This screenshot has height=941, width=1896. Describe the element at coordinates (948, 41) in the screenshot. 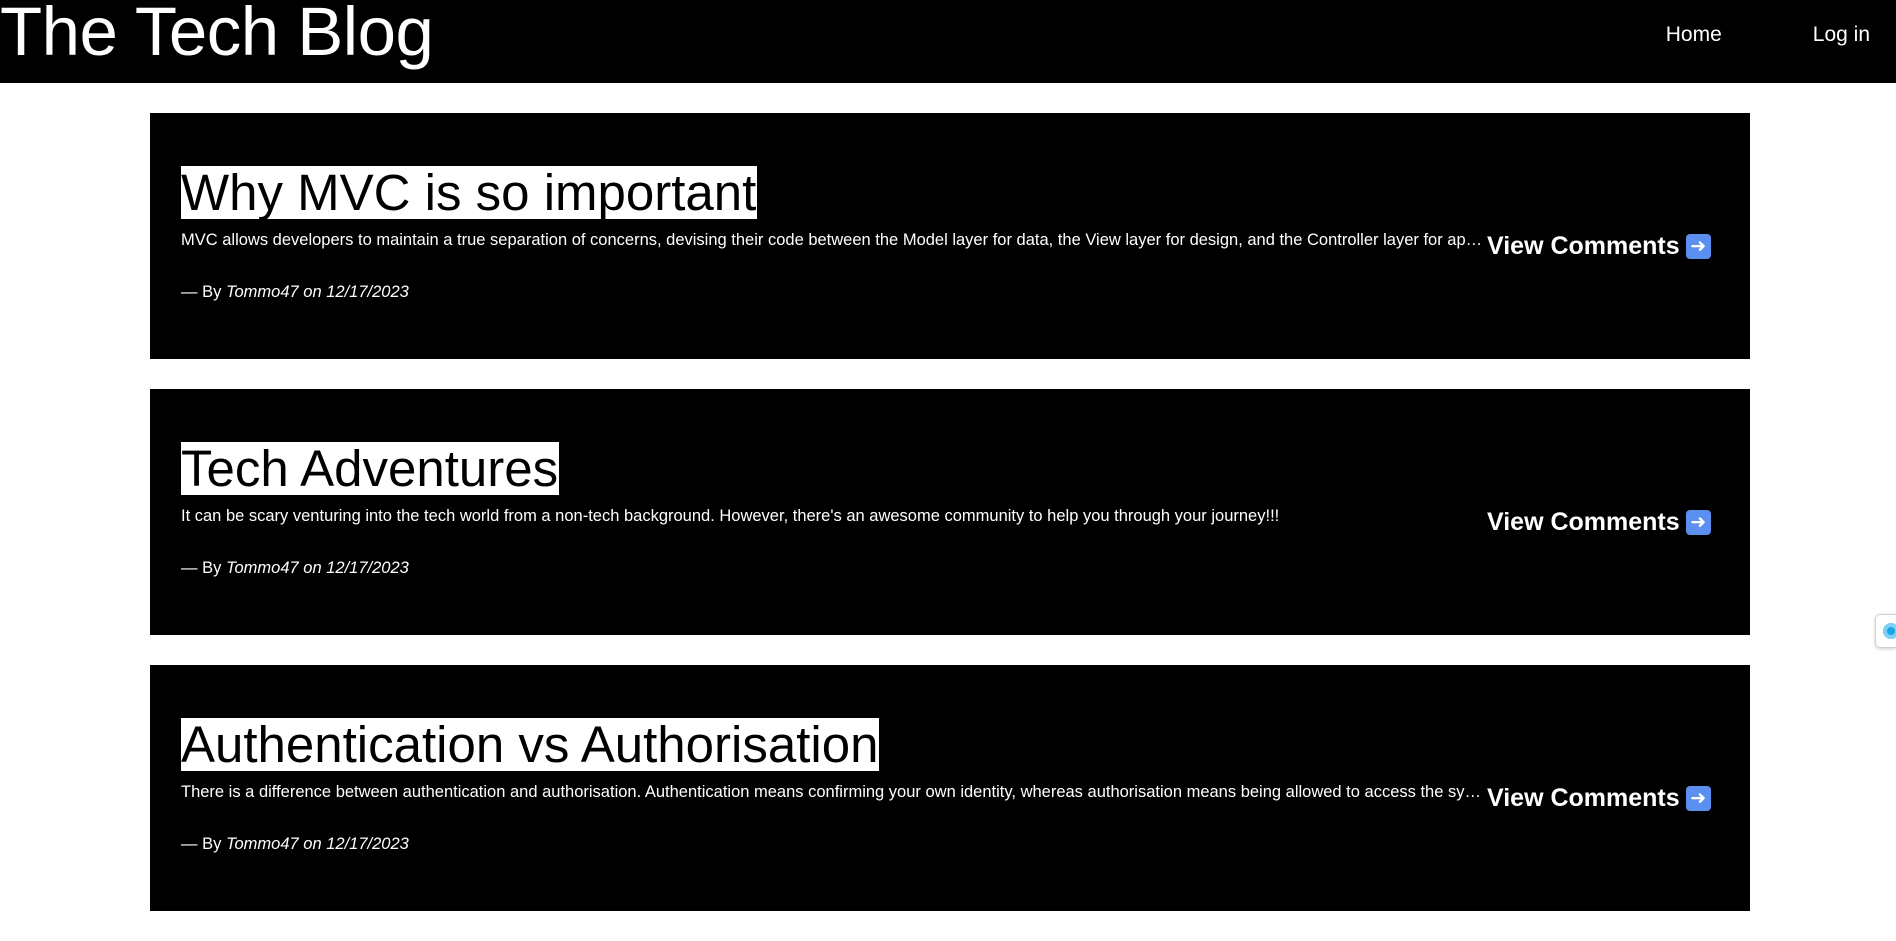

I see `site-header: The Tech Blog Home Log in` at that location.